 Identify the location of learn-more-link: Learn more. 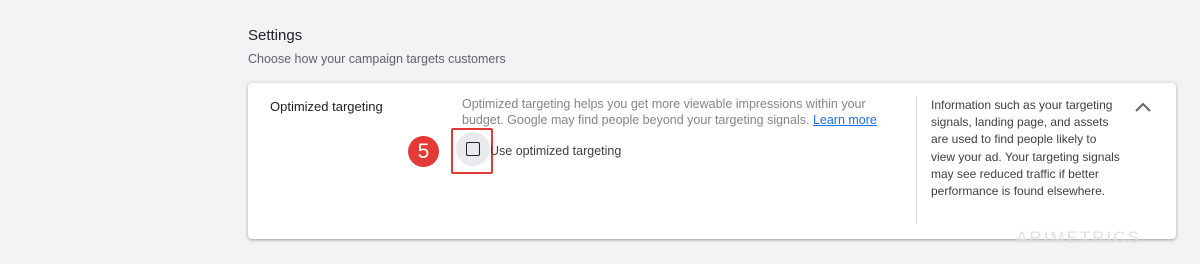
(845, 120).